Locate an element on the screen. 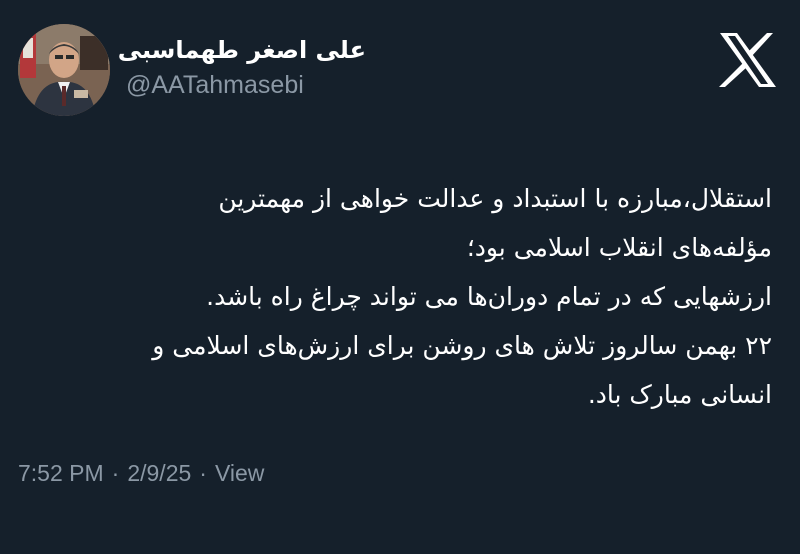 This screenshot has height=554, width=800. author-handle: @AATahmasebi is located at coordinates (246, 85).